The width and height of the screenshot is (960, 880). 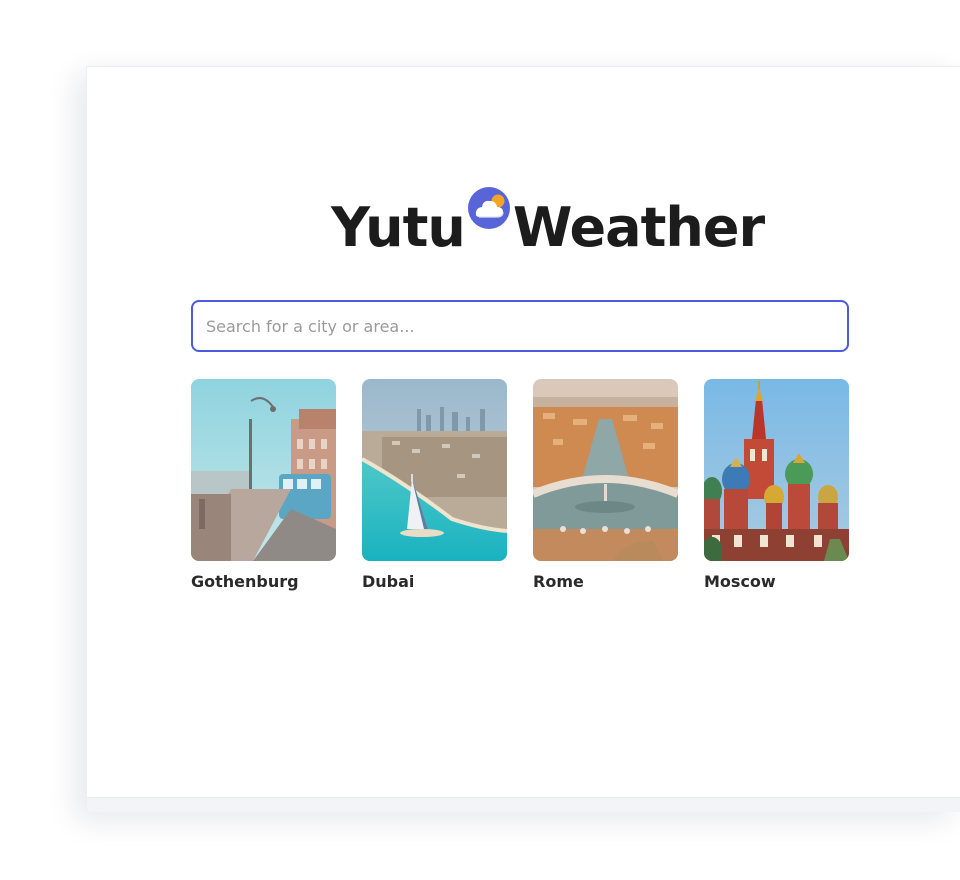 I want to click on logo-text-weather: Weather, so click(x=638, y=227).